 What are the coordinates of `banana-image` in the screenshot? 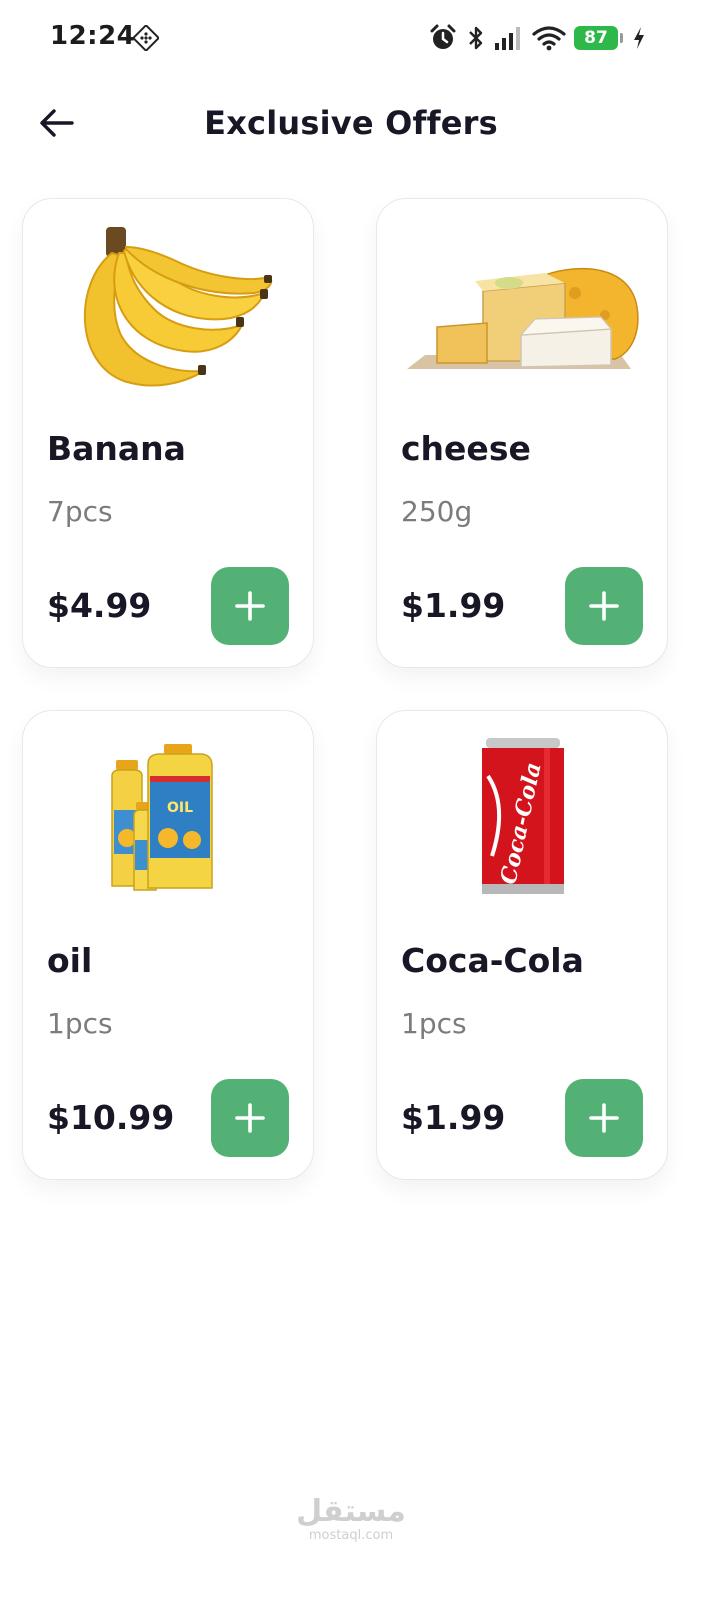 It's located at (169, 305).